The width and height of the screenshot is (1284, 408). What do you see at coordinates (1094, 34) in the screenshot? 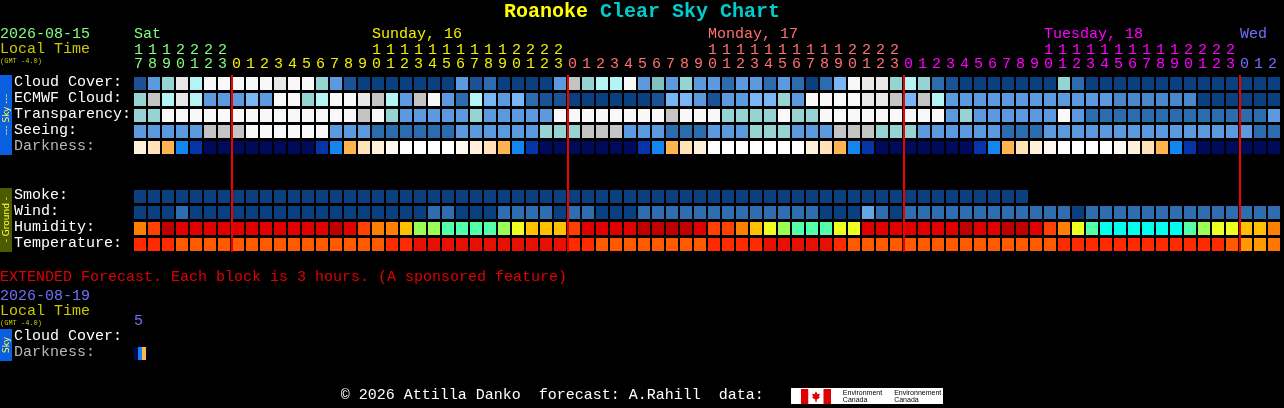
I see `day-label: Tuesday, 18` at bounding box center [1094, 34].